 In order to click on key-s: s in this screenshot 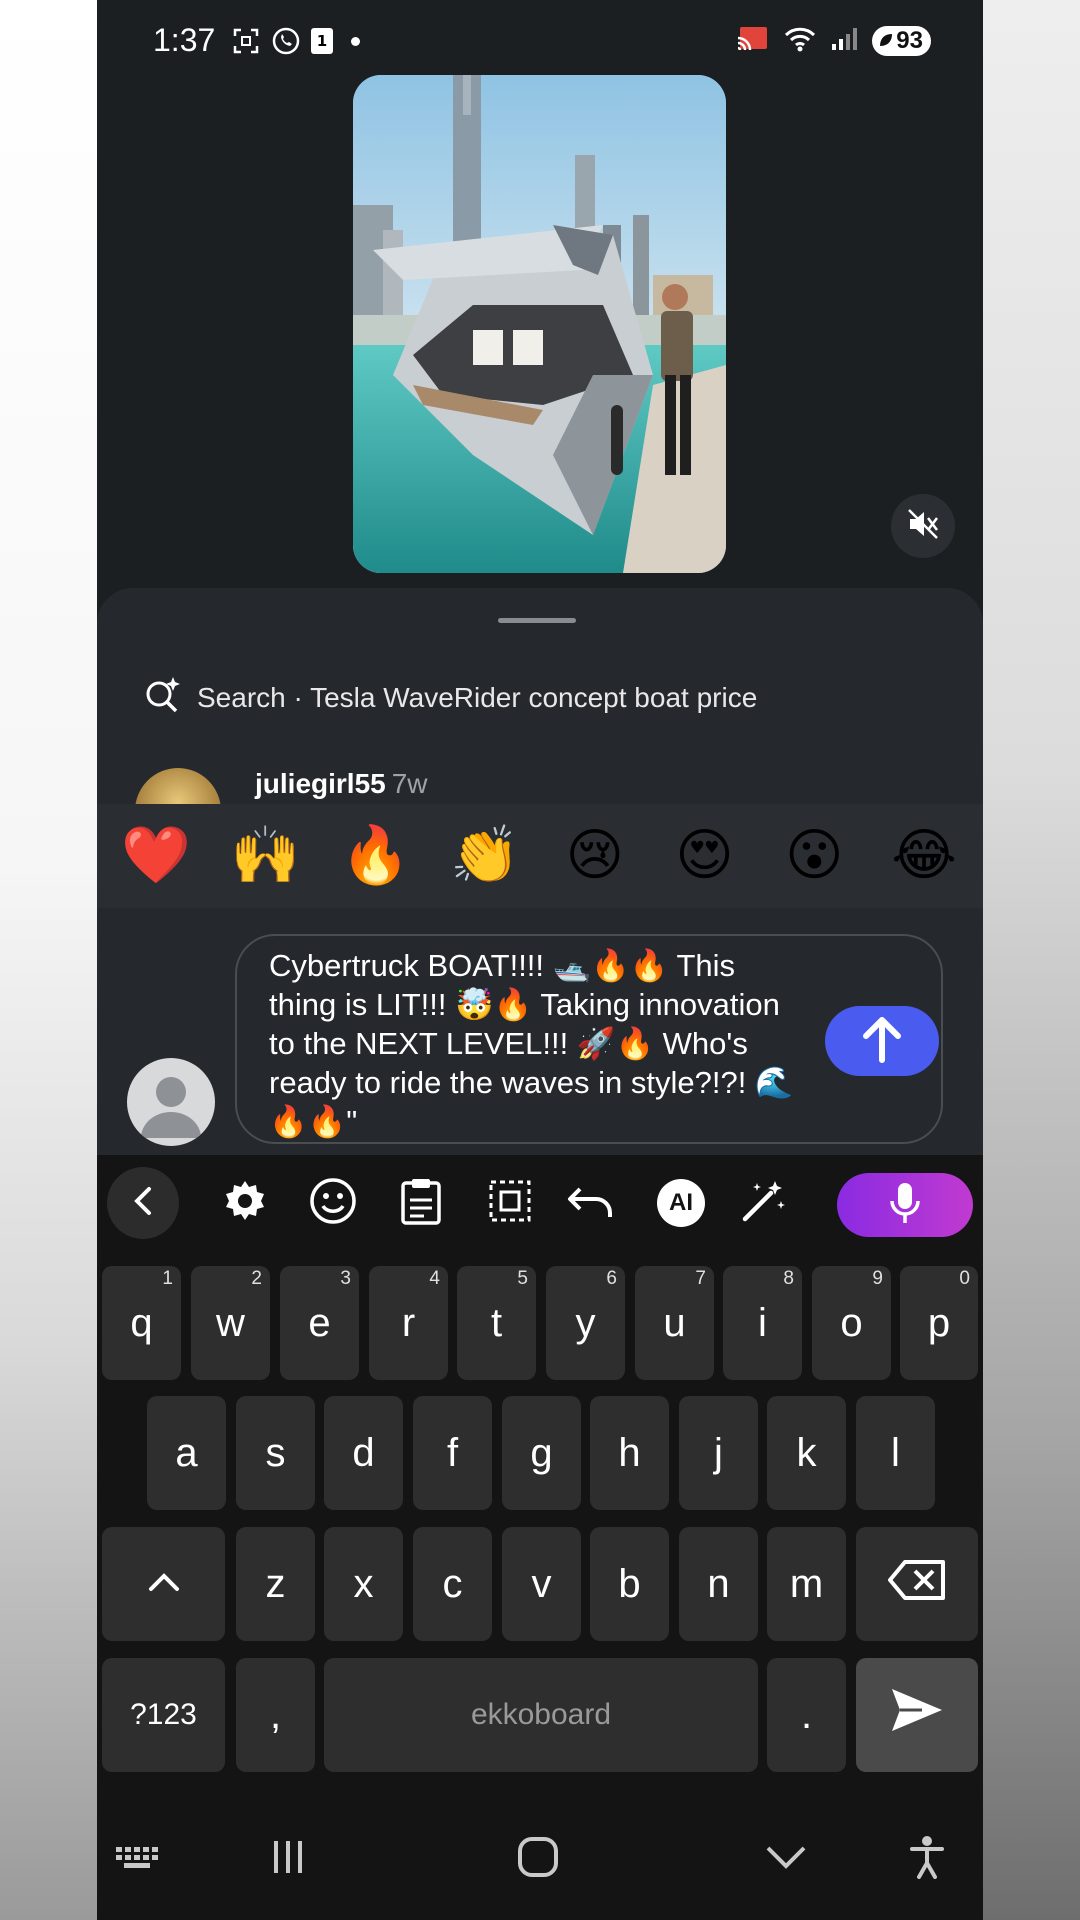, I will do `click(275, 1453)`.